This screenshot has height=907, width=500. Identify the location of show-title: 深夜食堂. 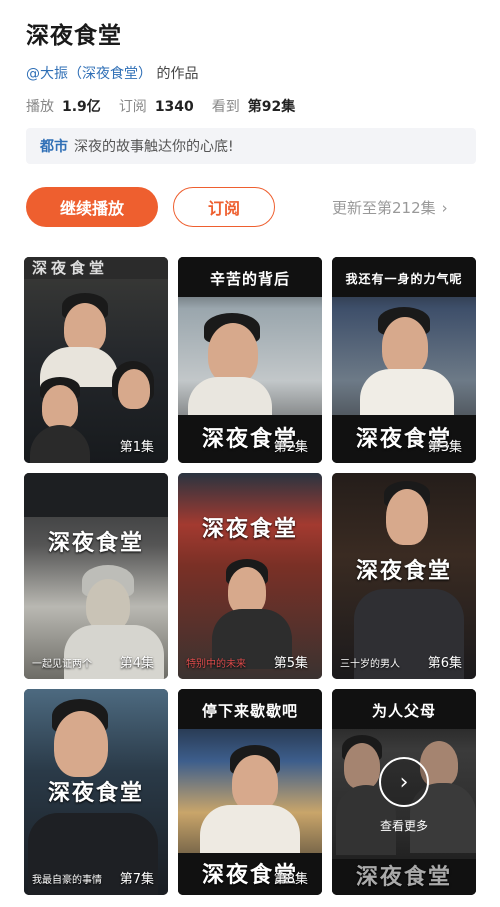
(74, 36).